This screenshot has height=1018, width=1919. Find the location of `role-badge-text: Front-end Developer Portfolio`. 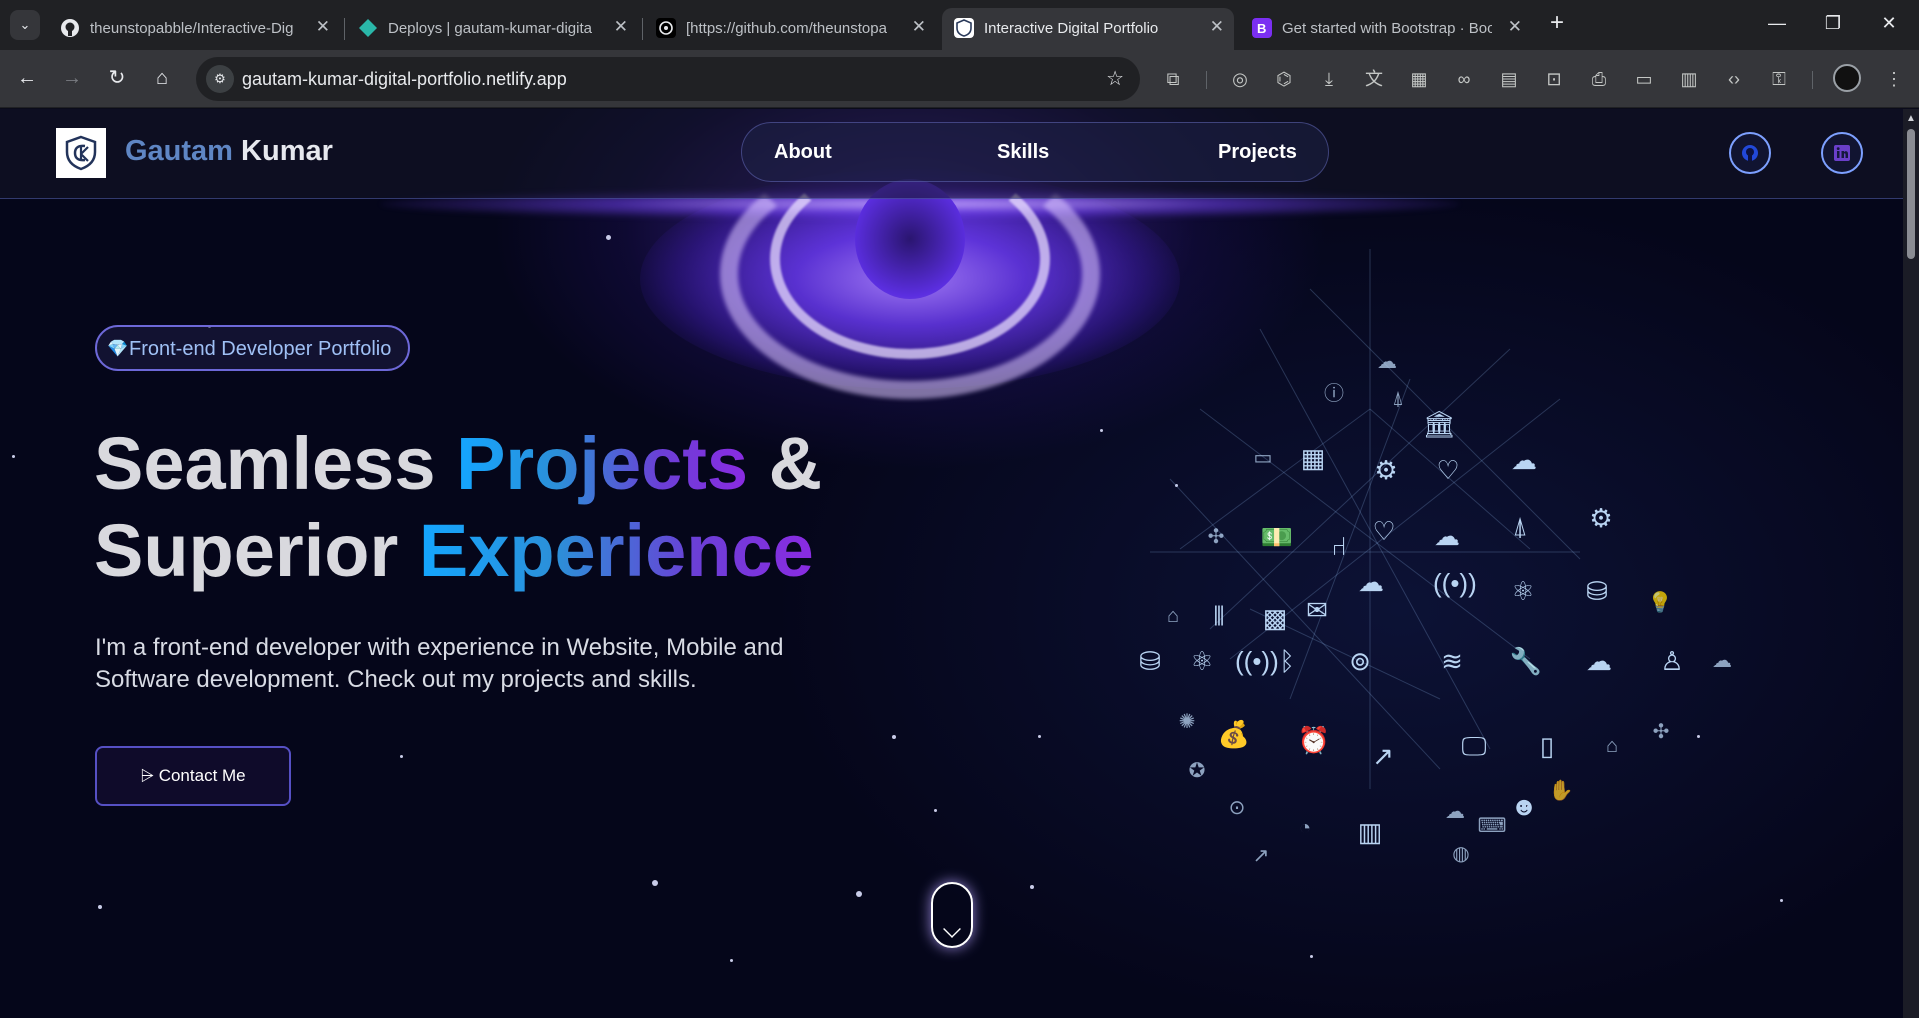

role-badge-text: Front-end Developer Portfolio is located at coordinates (260, 349).